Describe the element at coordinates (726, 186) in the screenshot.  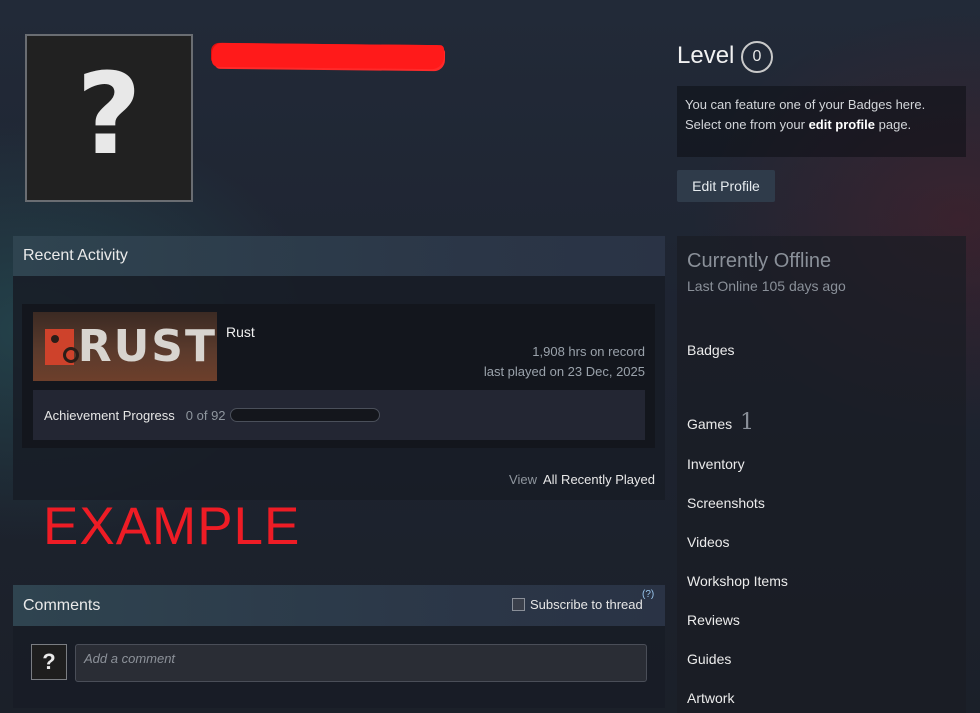
I see `edit-profile-button: Edit Profile` at that location.